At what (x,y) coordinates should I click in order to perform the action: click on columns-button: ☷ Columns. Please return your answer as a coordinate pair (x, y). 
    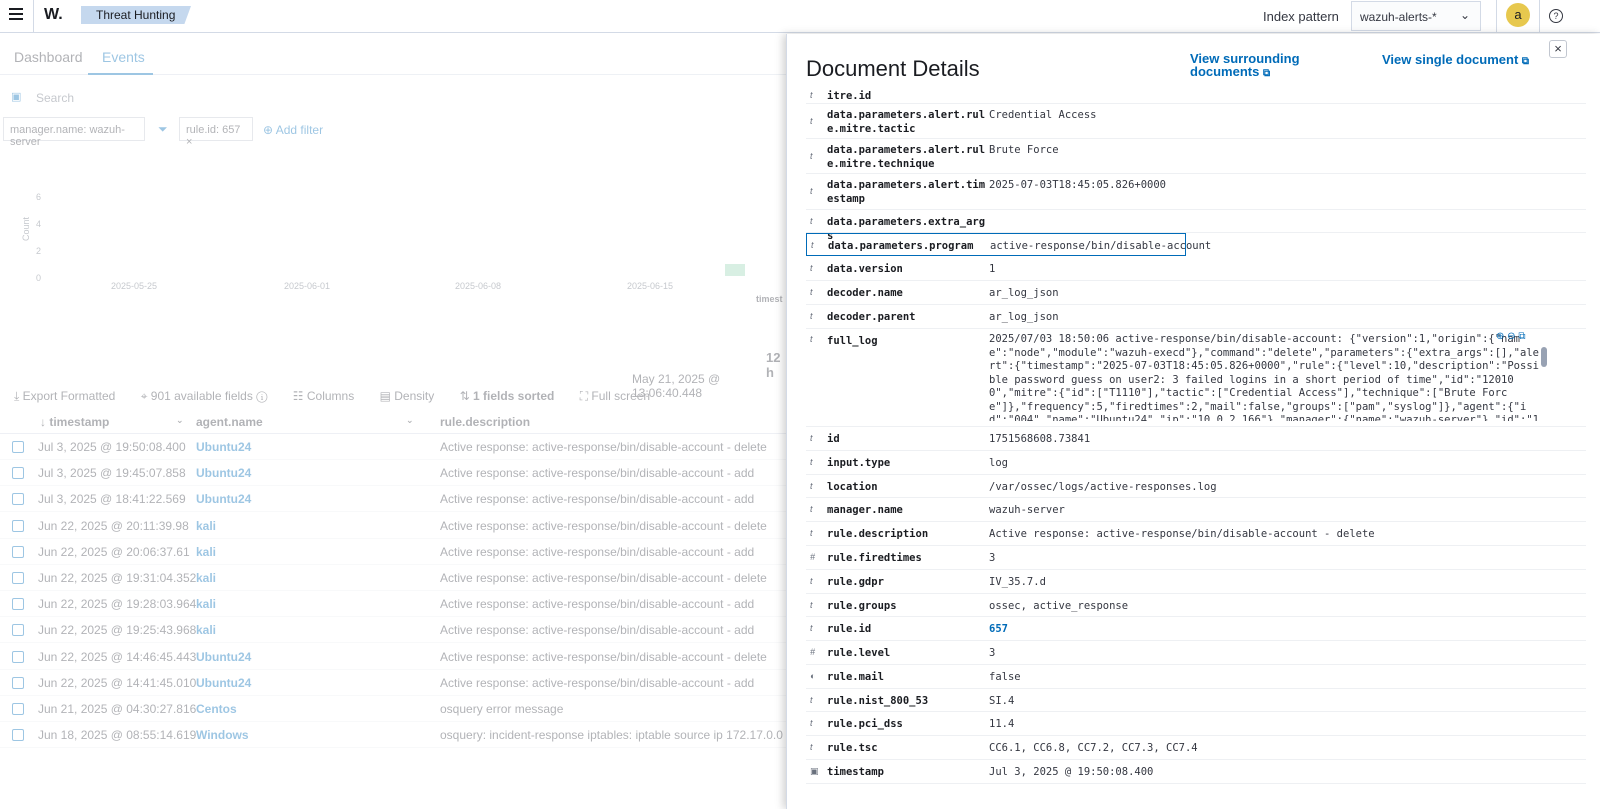
    Looking at the image, I should click on (323, 396).